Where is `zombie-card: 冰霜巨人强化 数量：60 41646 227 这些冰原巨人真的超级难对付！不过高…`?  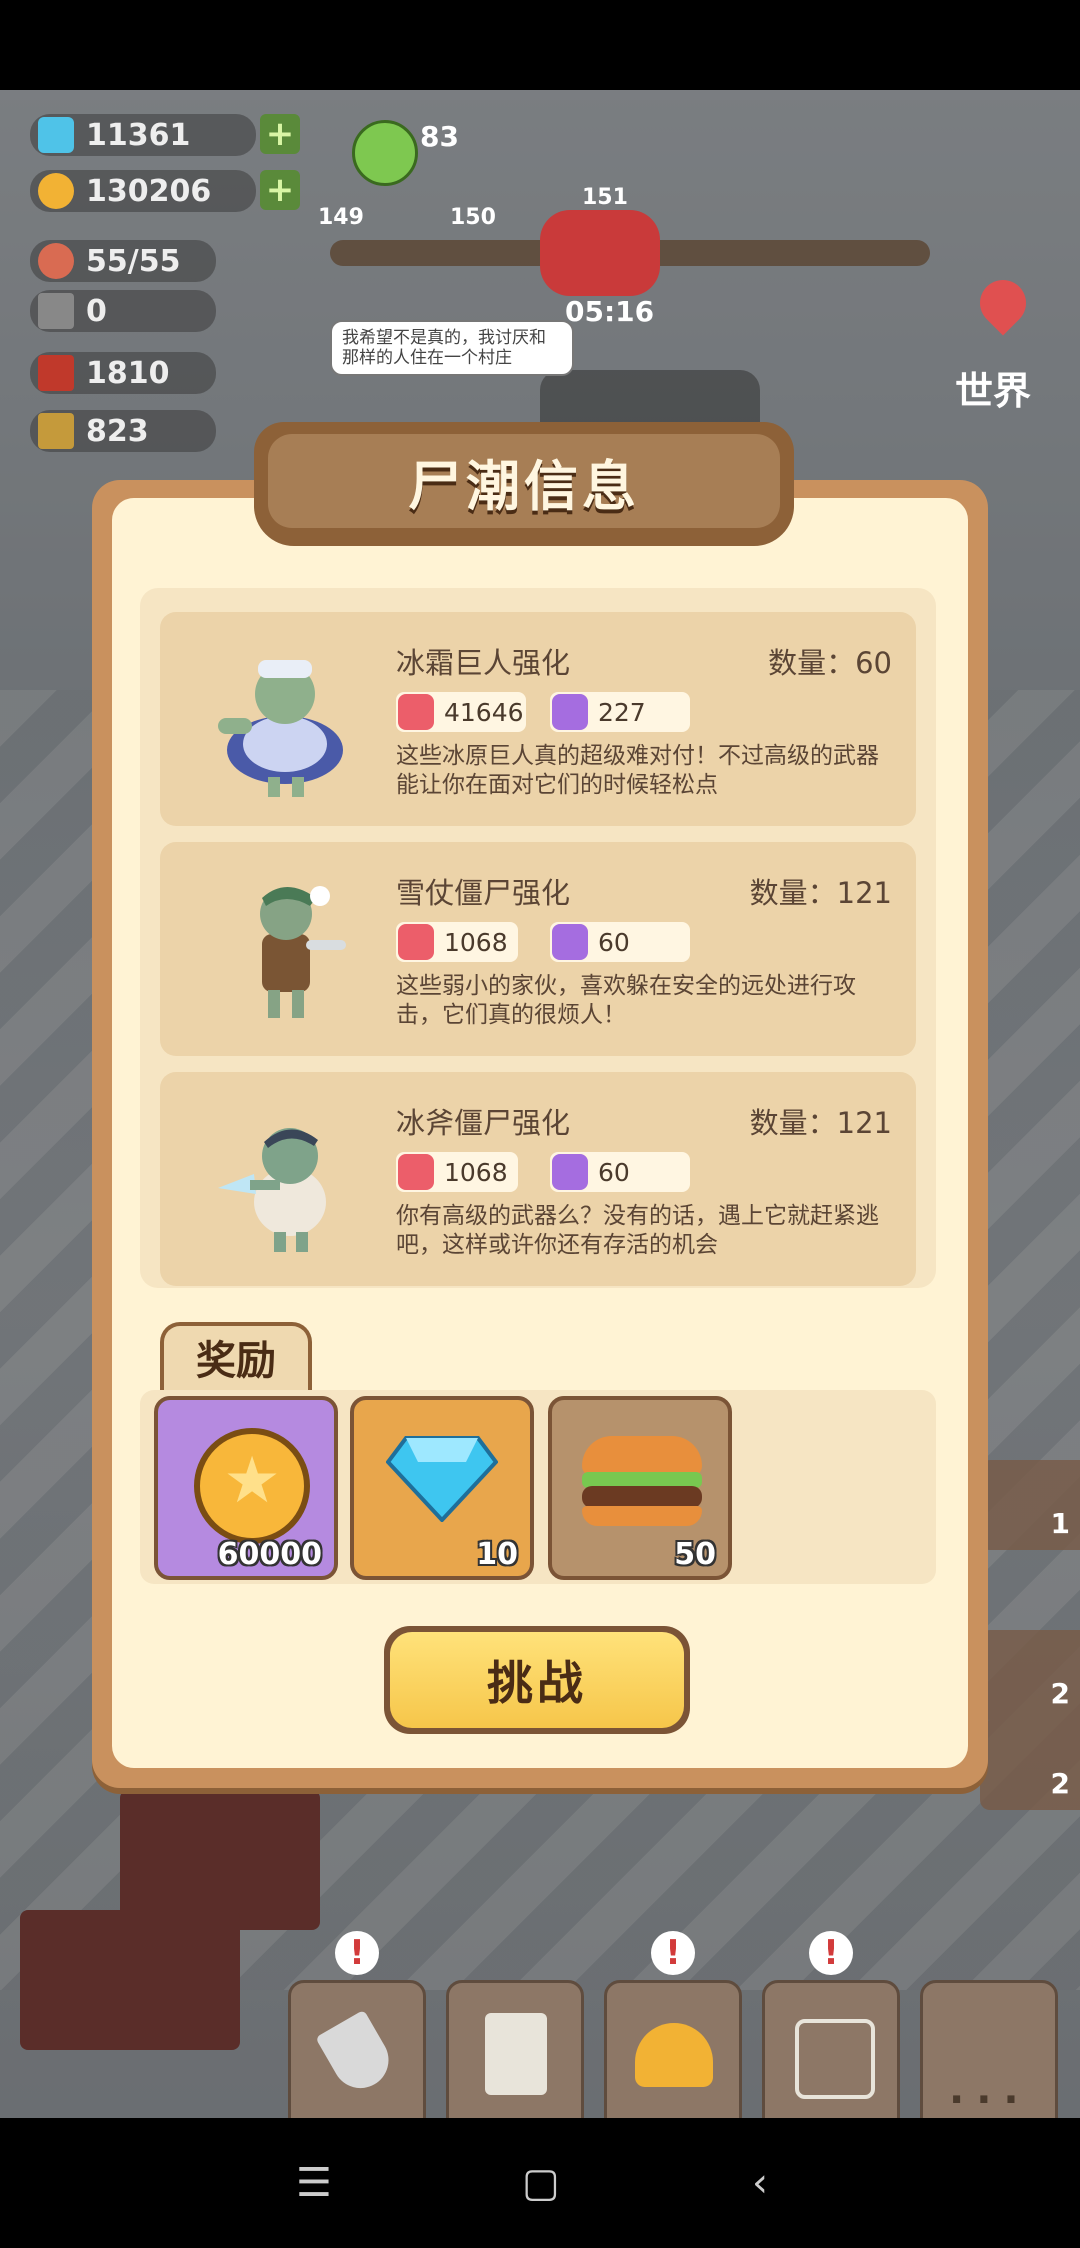
zombie-card: 冰霜巨人强化 数量：60 41646 227 这些冰原巨人真的超级难对付！不过高… is located at coordinates (538, 719).